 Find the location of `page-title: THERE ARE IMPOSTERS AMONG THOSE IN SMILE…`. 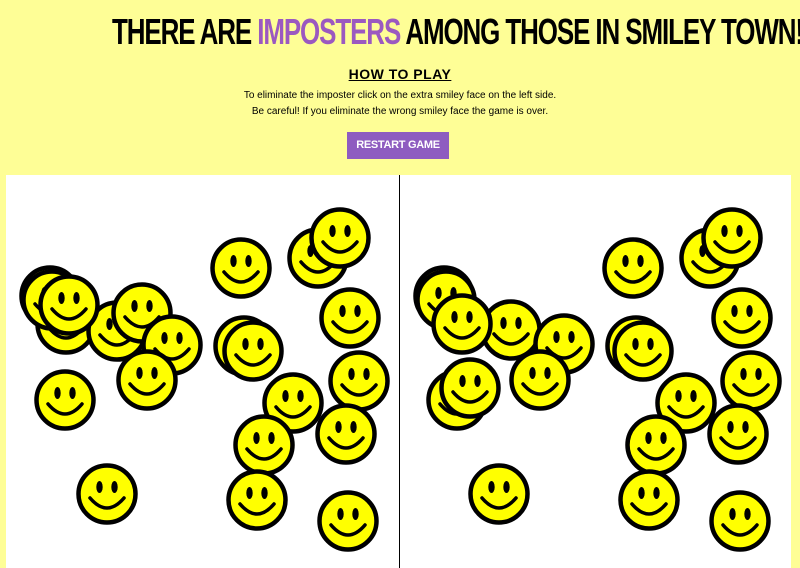

page-title: THERE ARE IMPOSTERS AMONG THOSE IN SMILE… is located at coordinates (456, 31).